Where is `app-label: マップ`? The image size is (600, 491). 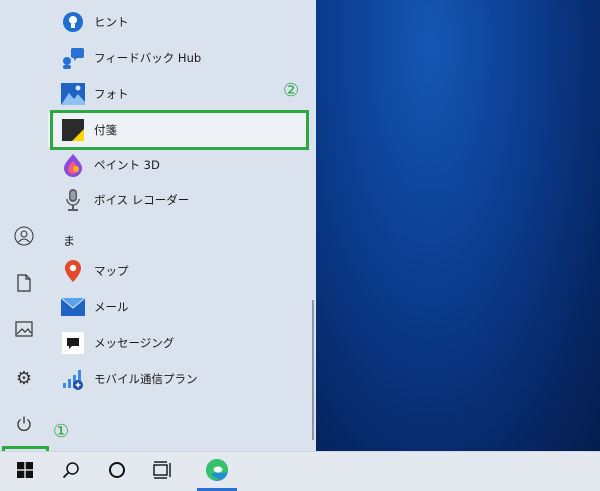 app-label: マップ is located at coordinates (111, 271).